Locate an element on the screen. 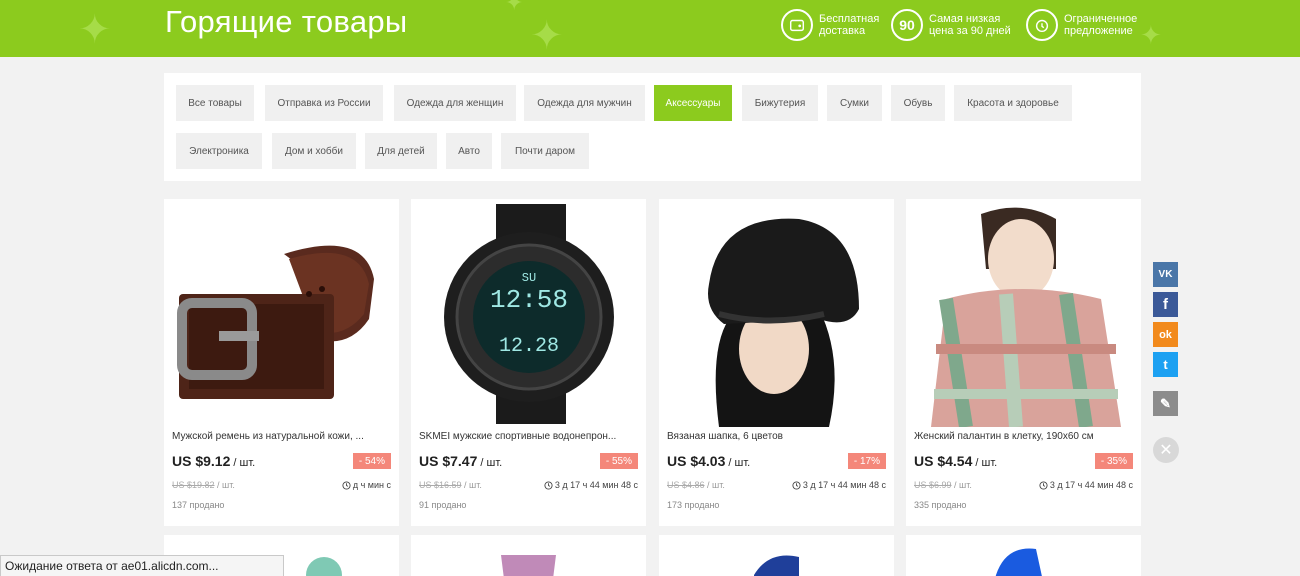 The height and width of the screenshot is (576, 1300). category-all: Все товары is located at coordinates (215, 103).